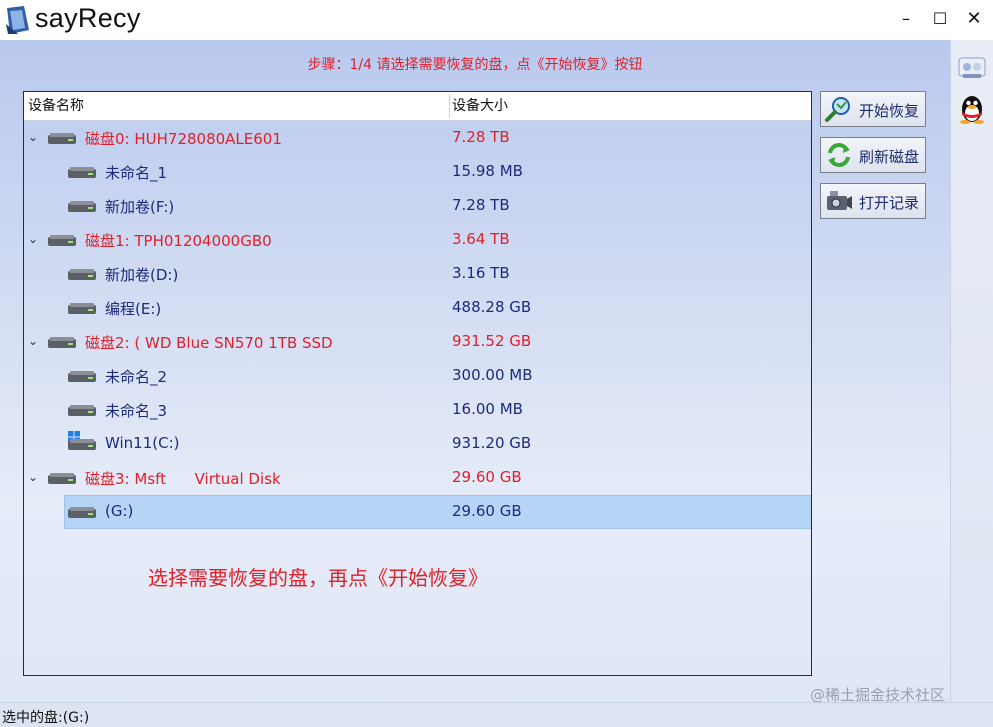  Describe the element at coordinates (496, 714) in the screenshot. I see `status-bar: 选中的盘:(G:)` at that location.